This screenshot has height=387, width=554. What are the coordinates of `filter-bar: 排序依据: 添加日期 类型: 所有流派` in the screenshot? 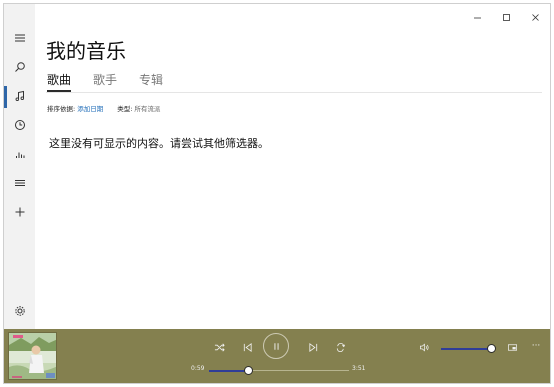 It's located at (103, 108).